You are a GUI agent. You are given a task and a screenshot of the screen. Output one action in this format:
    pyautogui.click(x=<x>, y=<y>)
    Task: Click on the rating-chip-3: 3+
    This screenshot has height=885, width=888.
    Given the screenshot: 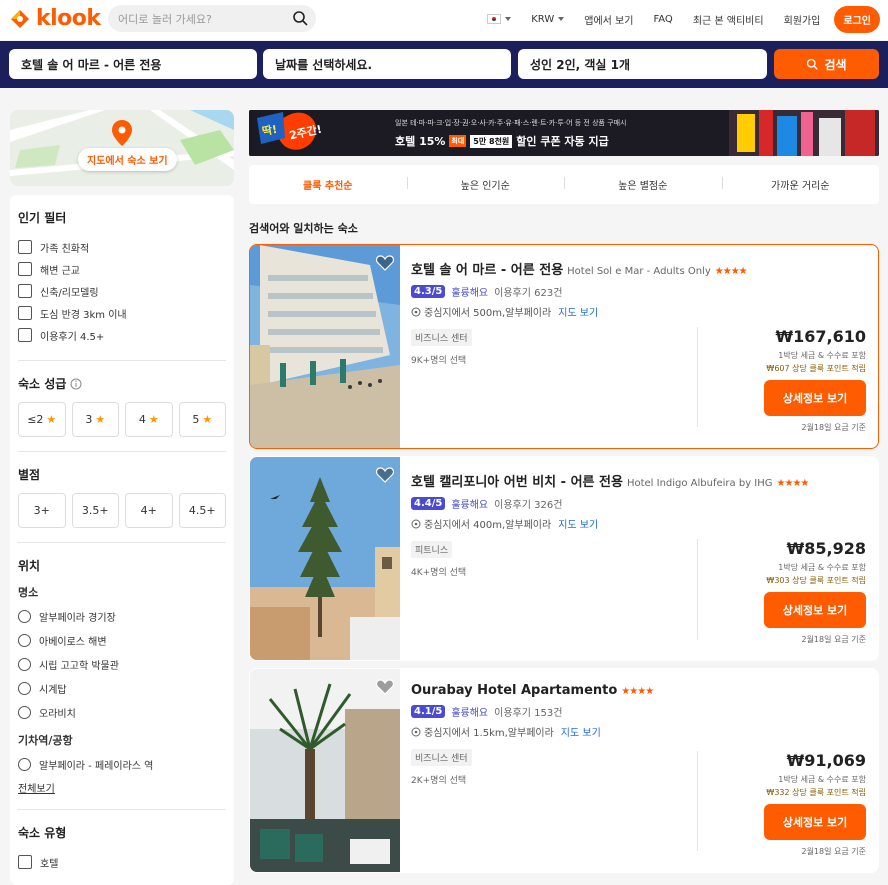 What is the action you would take?
    pyautogui.click(x=42, y=510)
    